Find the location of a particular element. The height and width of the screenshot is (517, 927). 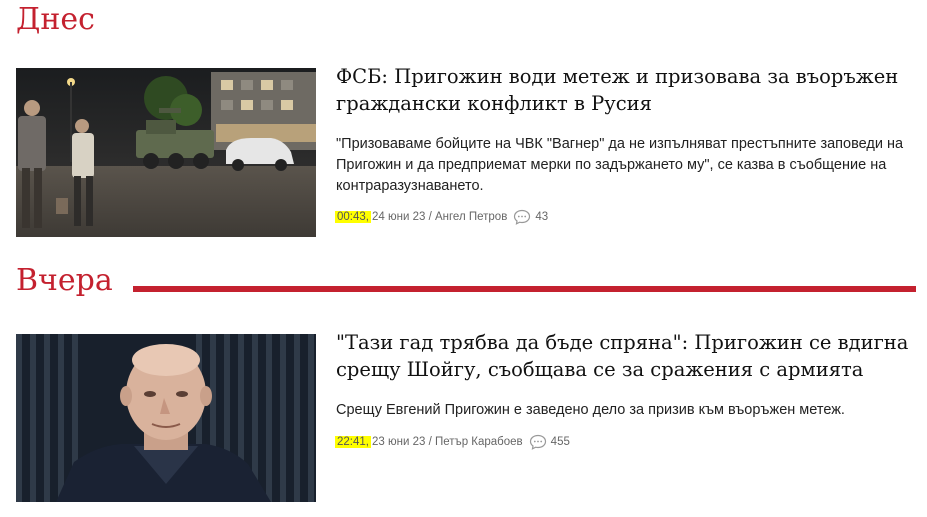

article-image-portrait is located at coordinates (166, 418).